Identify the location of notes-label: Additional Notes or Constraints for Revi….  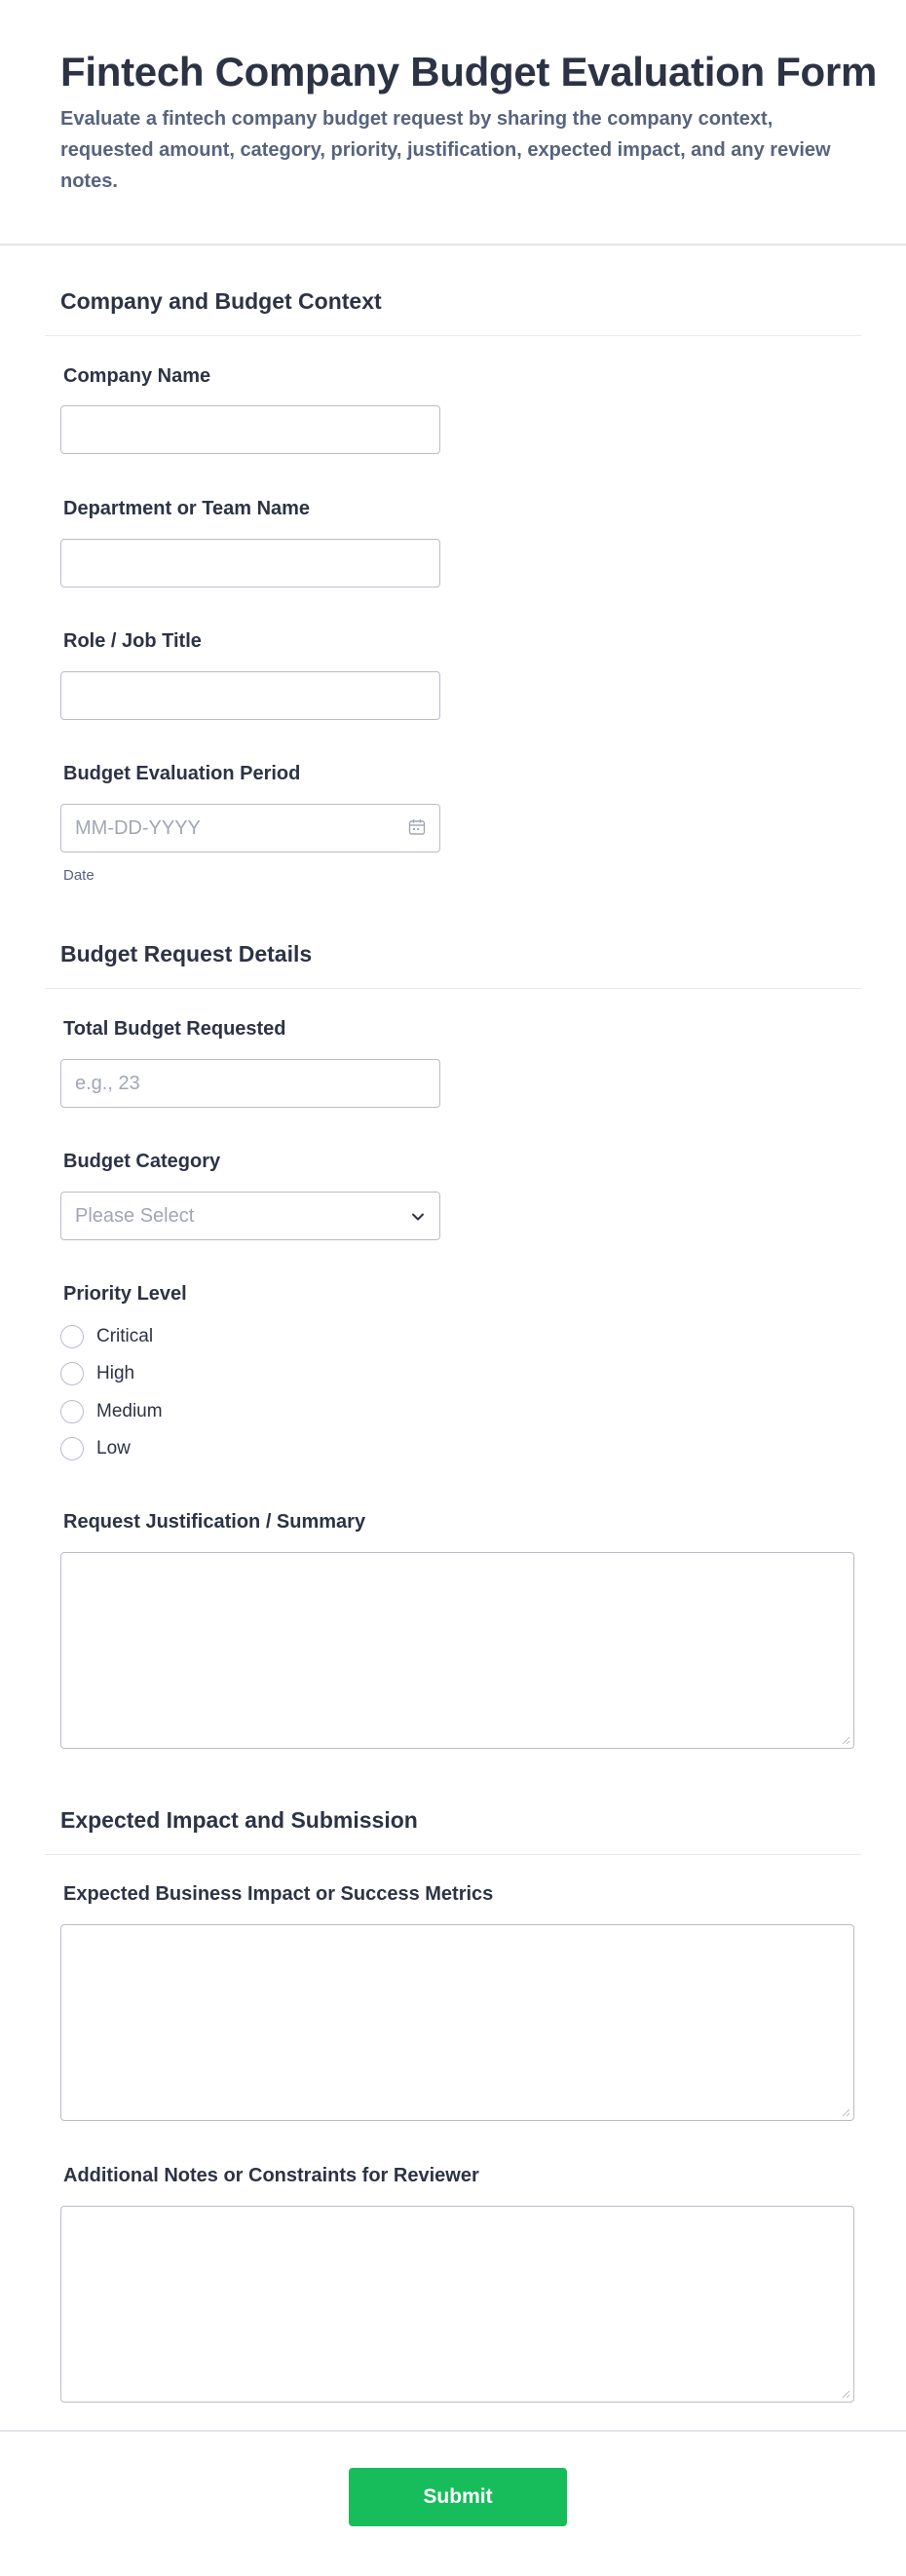
(271, 2175).